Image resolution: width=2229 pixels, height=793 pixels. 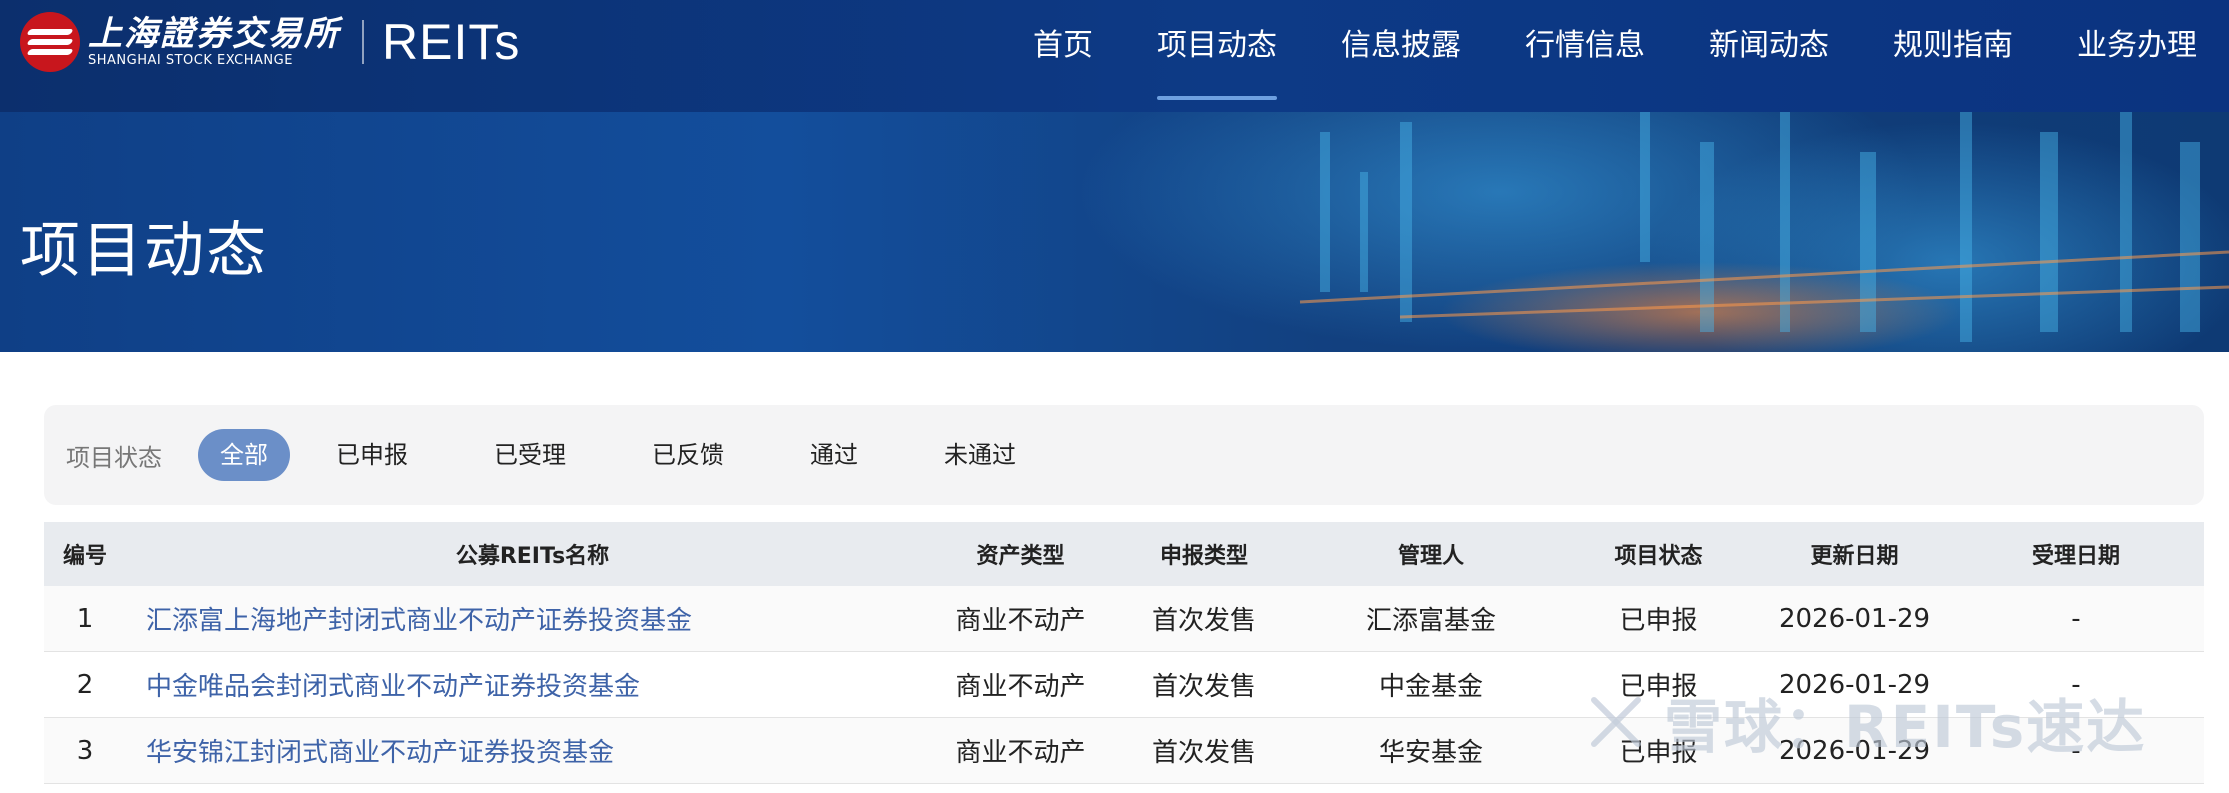 What do you see at coordinates (85, 684) in the screenshot?
I see `row-number: 2` at bounding box center [85, 684].